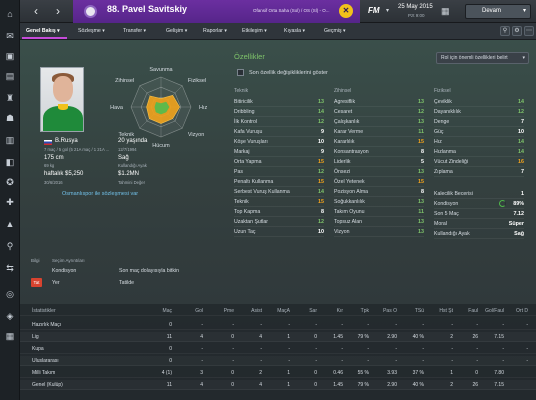 The height and width of the screenshot is (400, 536). Describe the element at coordinates (379, 182) in the screenshot. I see `attribute-row: Özel Yetenek 15` at that location.